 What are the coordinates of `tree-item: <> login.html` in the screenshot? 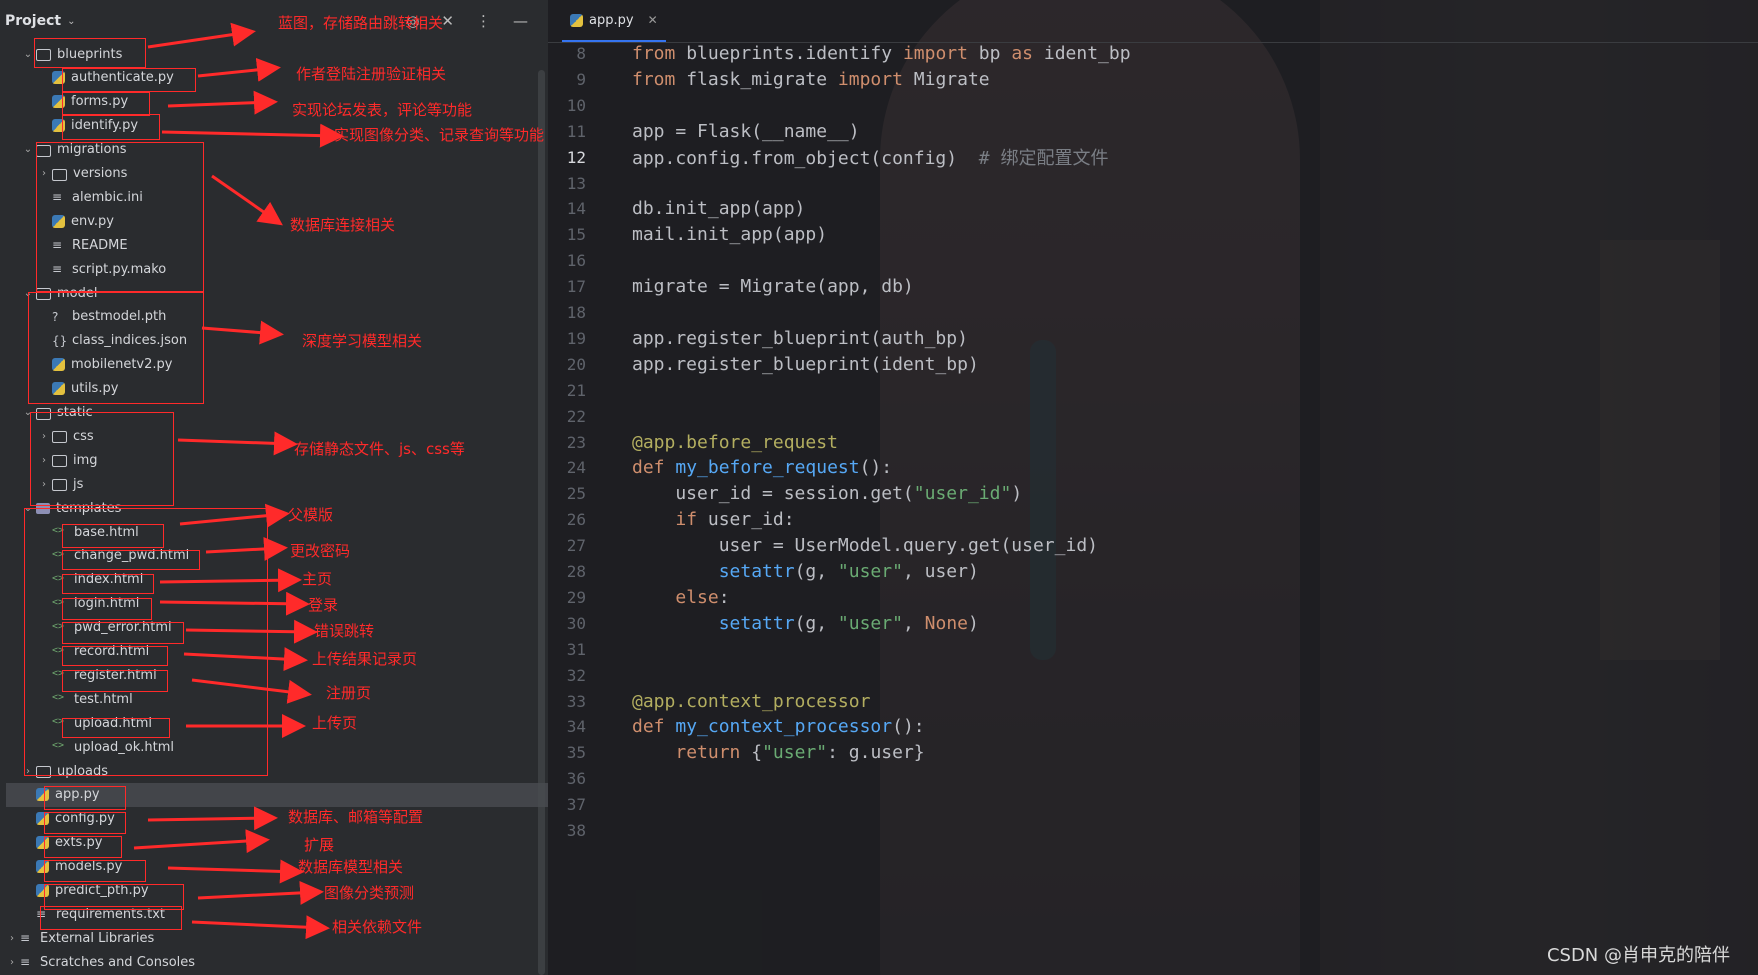 It's located at (286, 604).